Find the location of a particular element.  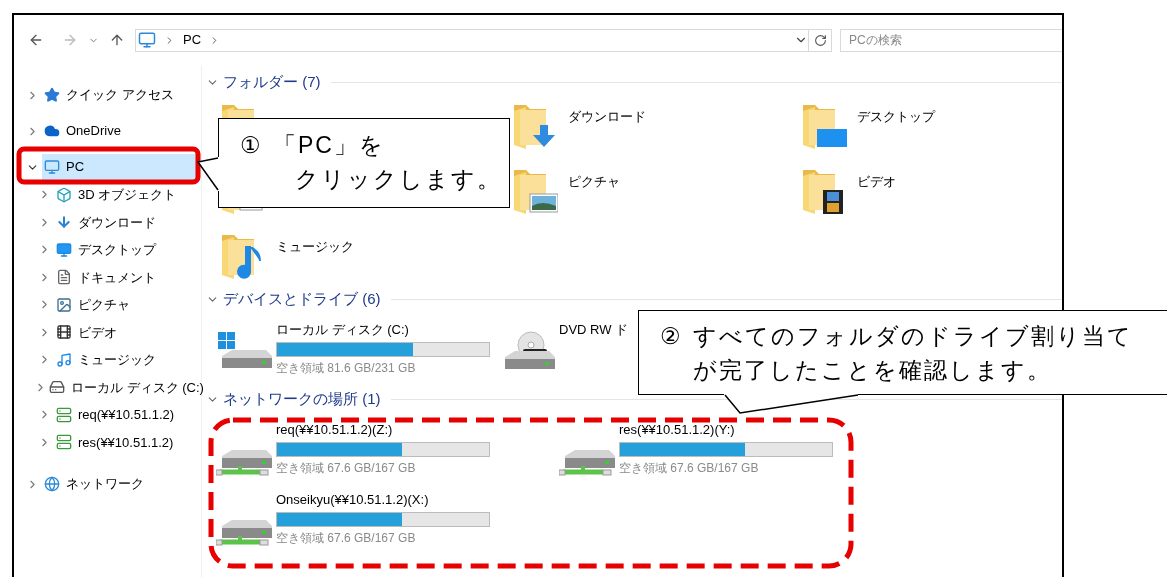

drive-name: res(¥¥10.51.1.2)(Y:) is located at coordinates (726, 430).